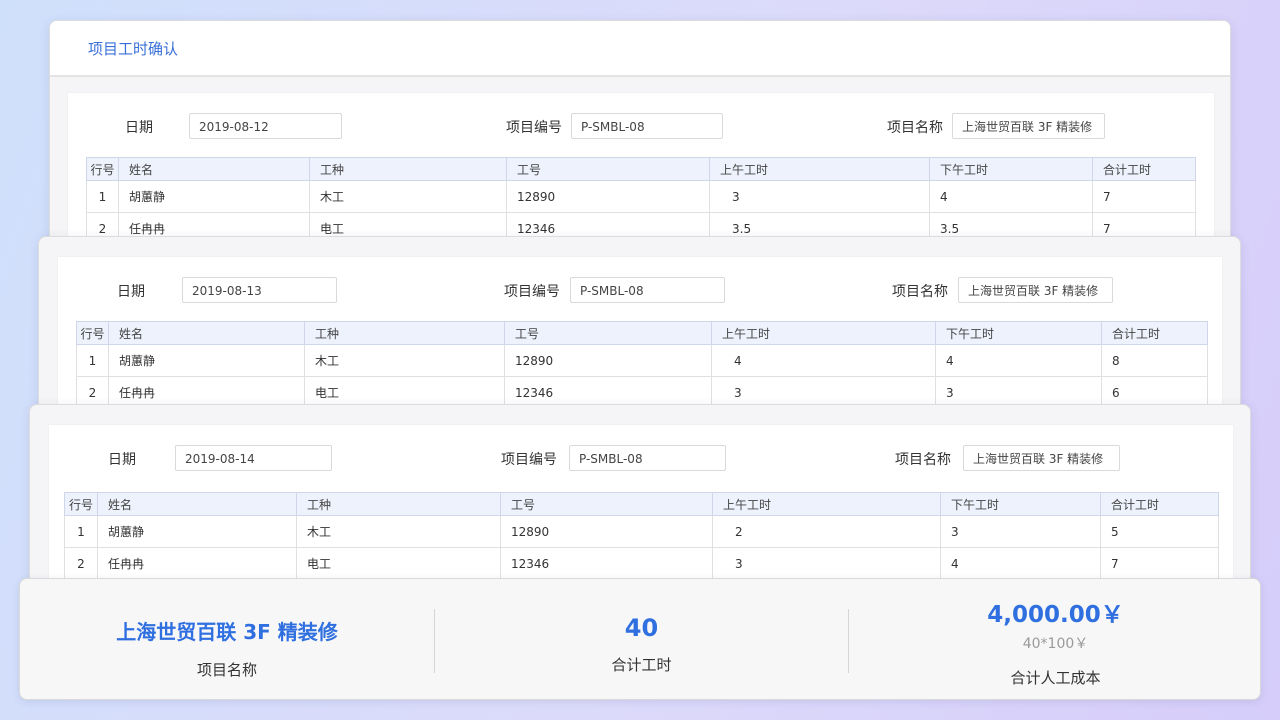  What do you see at coordinates (398, 563) in the screenshot?
I see `cell-trade: 电工` at bounding box center [398, 563].